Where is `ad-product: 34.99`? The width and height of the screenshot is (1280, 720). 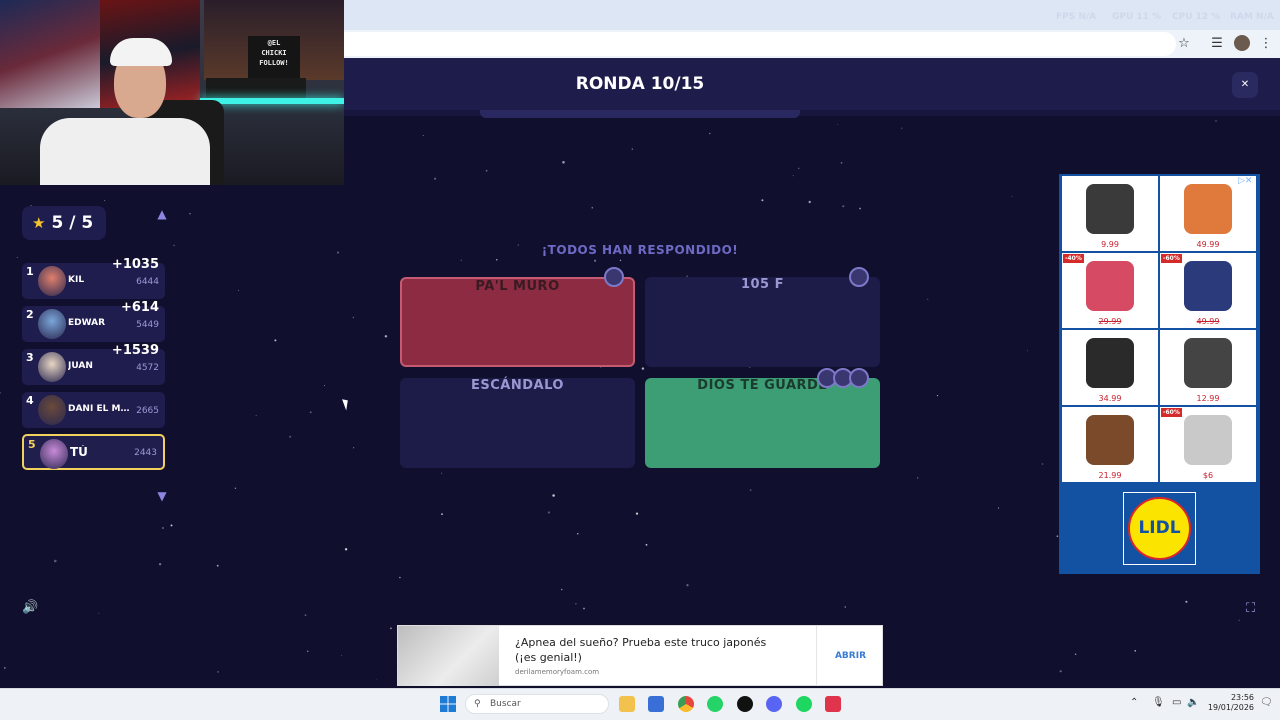 ad-product: 34.99 is located at coordinates (1110, 367).